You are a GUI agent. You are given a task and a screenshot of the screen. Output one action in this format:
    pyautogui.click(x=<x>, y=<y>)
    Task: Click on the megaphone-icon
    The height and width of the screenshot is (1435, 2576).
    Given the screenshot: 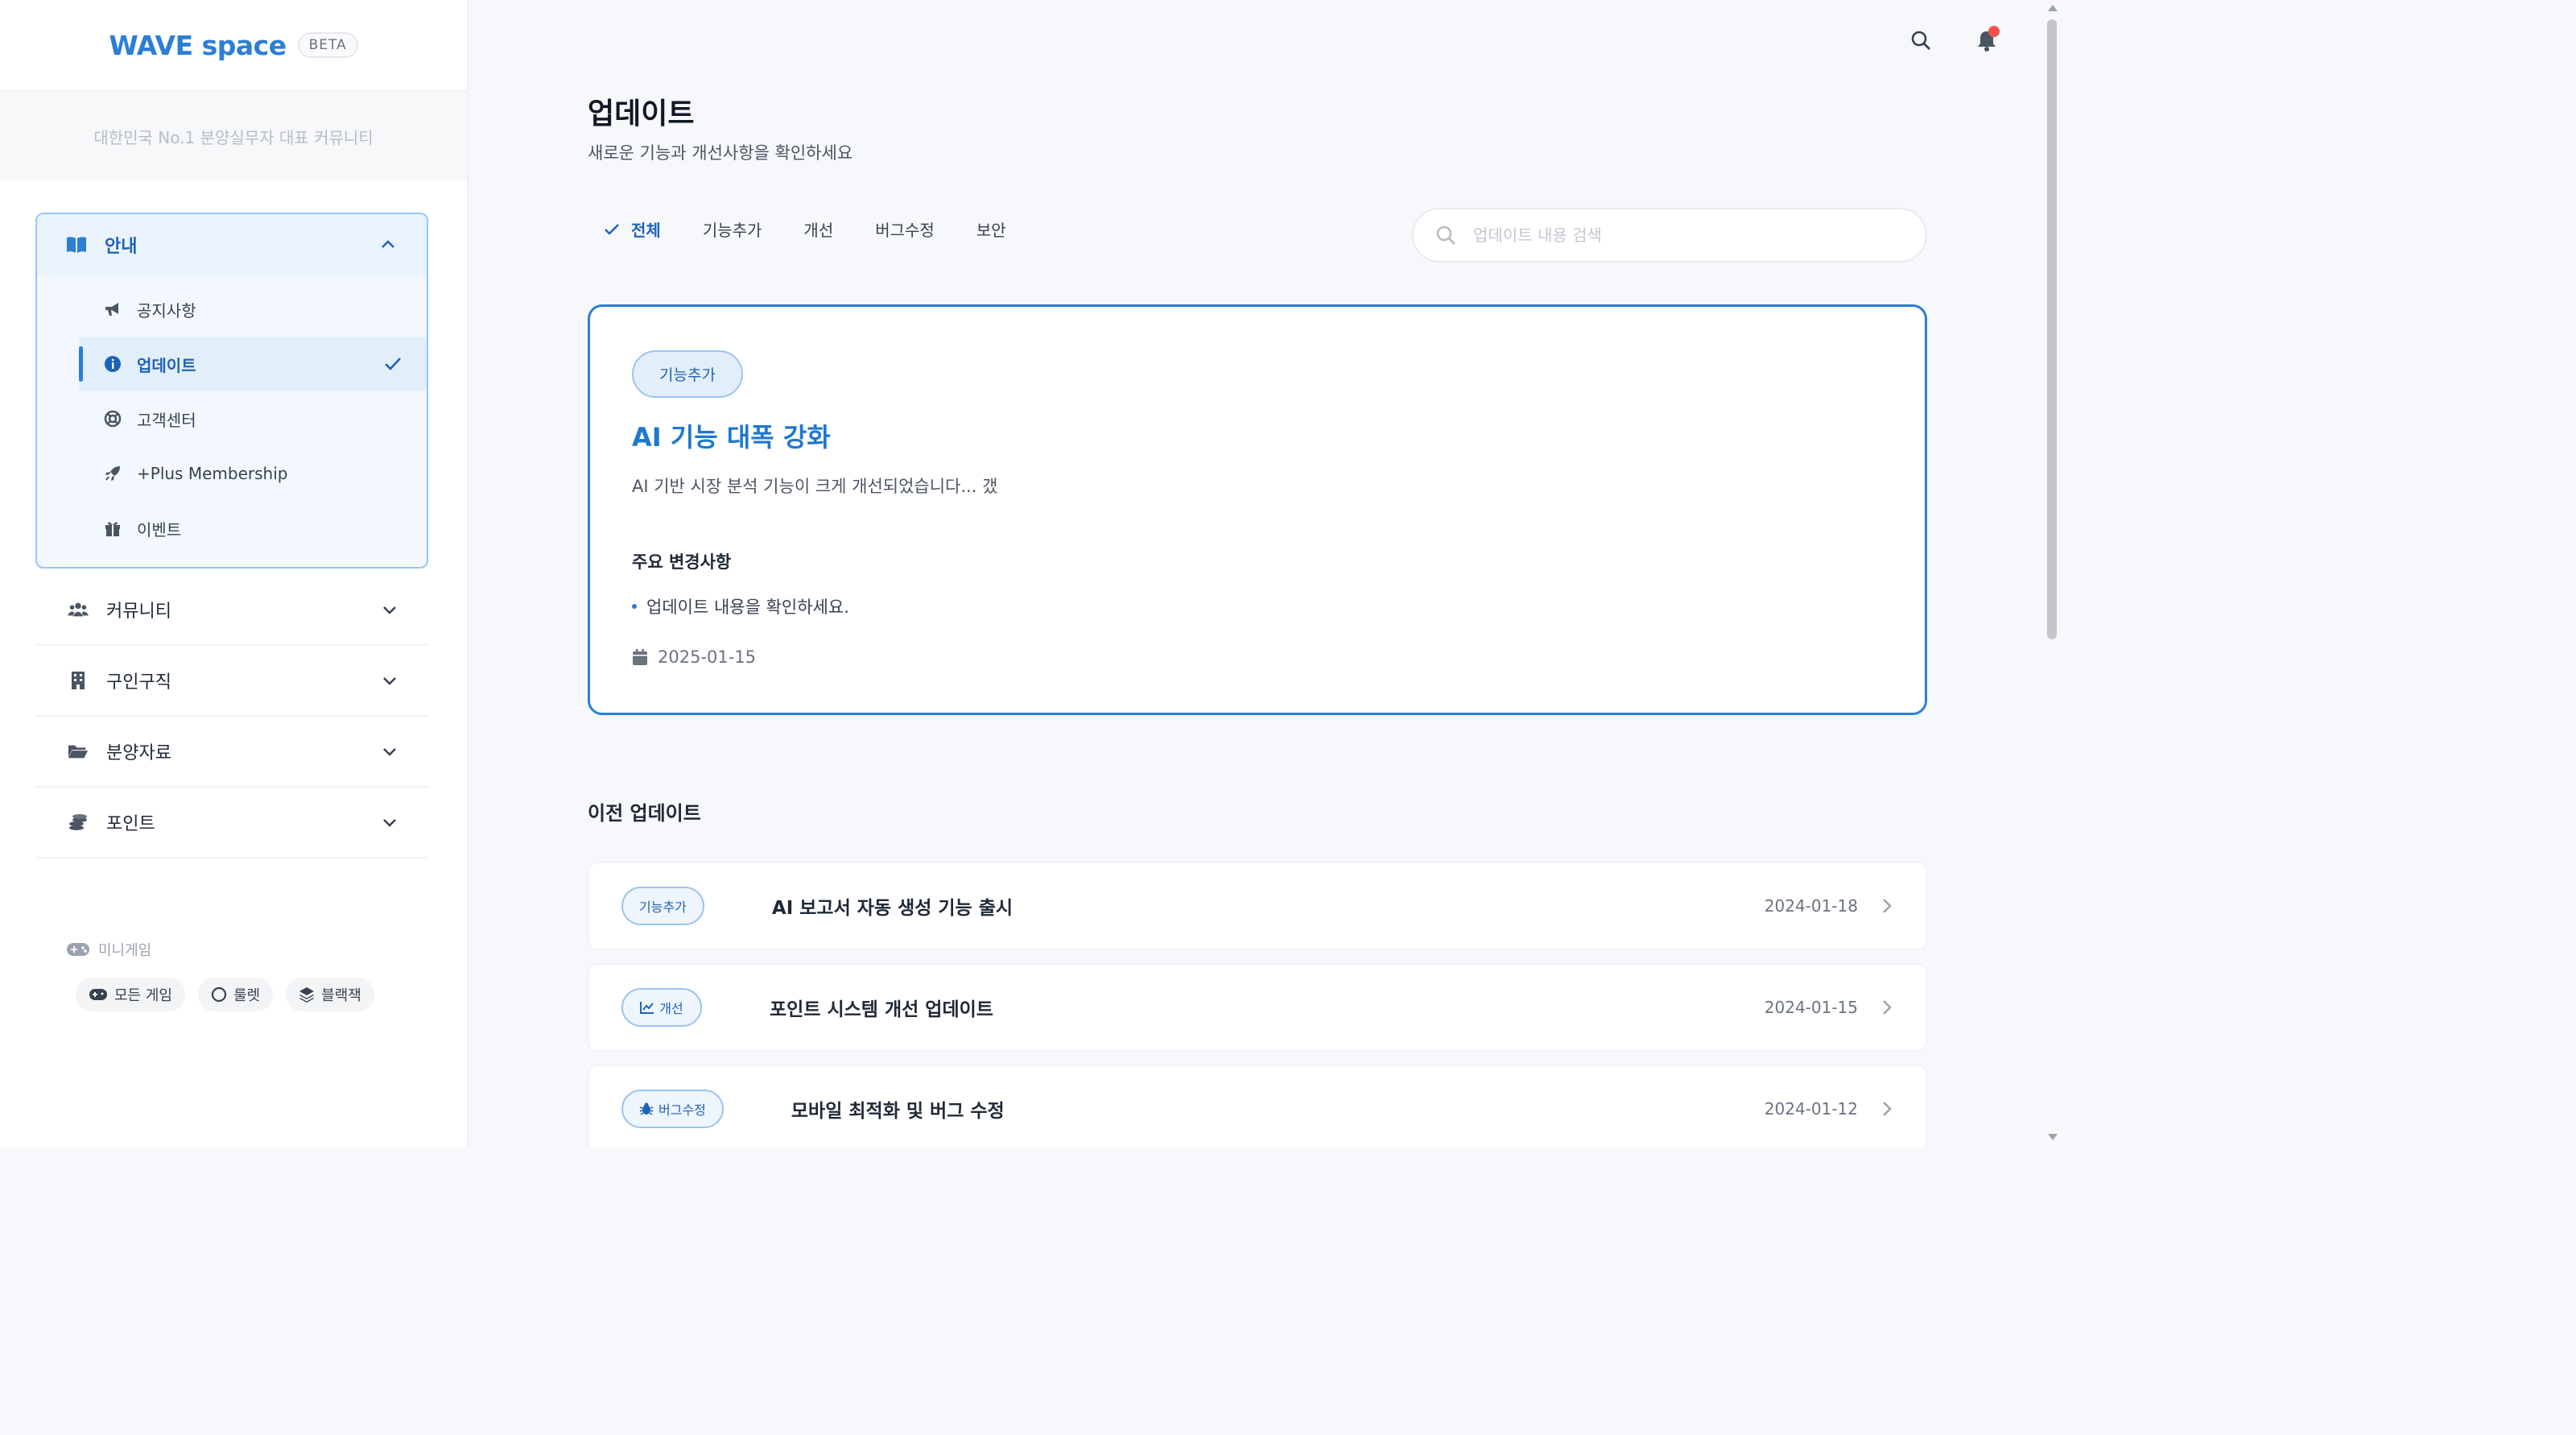 What is the action you would take?
    pyautogui.click(x=112, y=310)
    